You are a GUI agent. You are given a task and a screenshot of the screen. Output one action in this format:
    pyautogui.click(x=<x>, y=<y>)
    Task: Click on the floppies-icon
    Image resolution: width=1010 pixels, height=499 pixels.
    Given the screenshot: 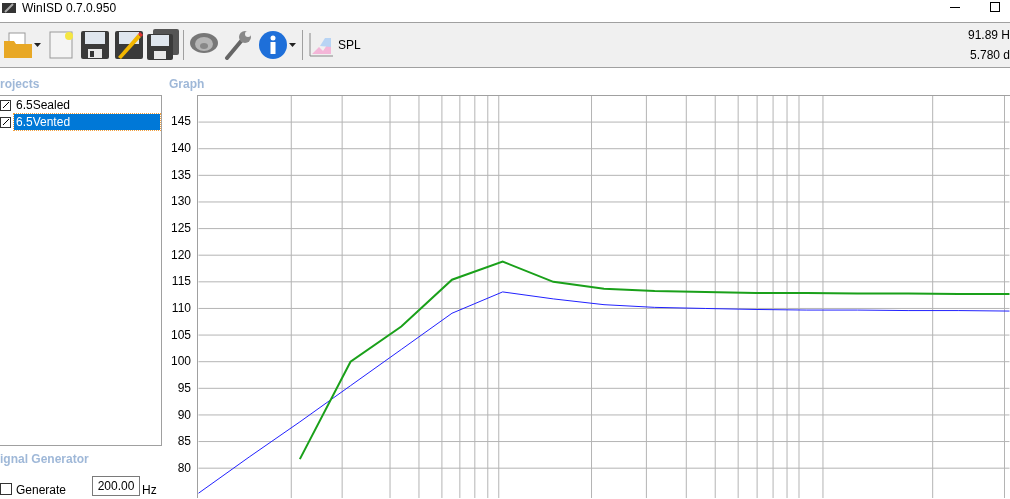 What is the action you would take?
    pyautogui.click(x=163, y=45)
    